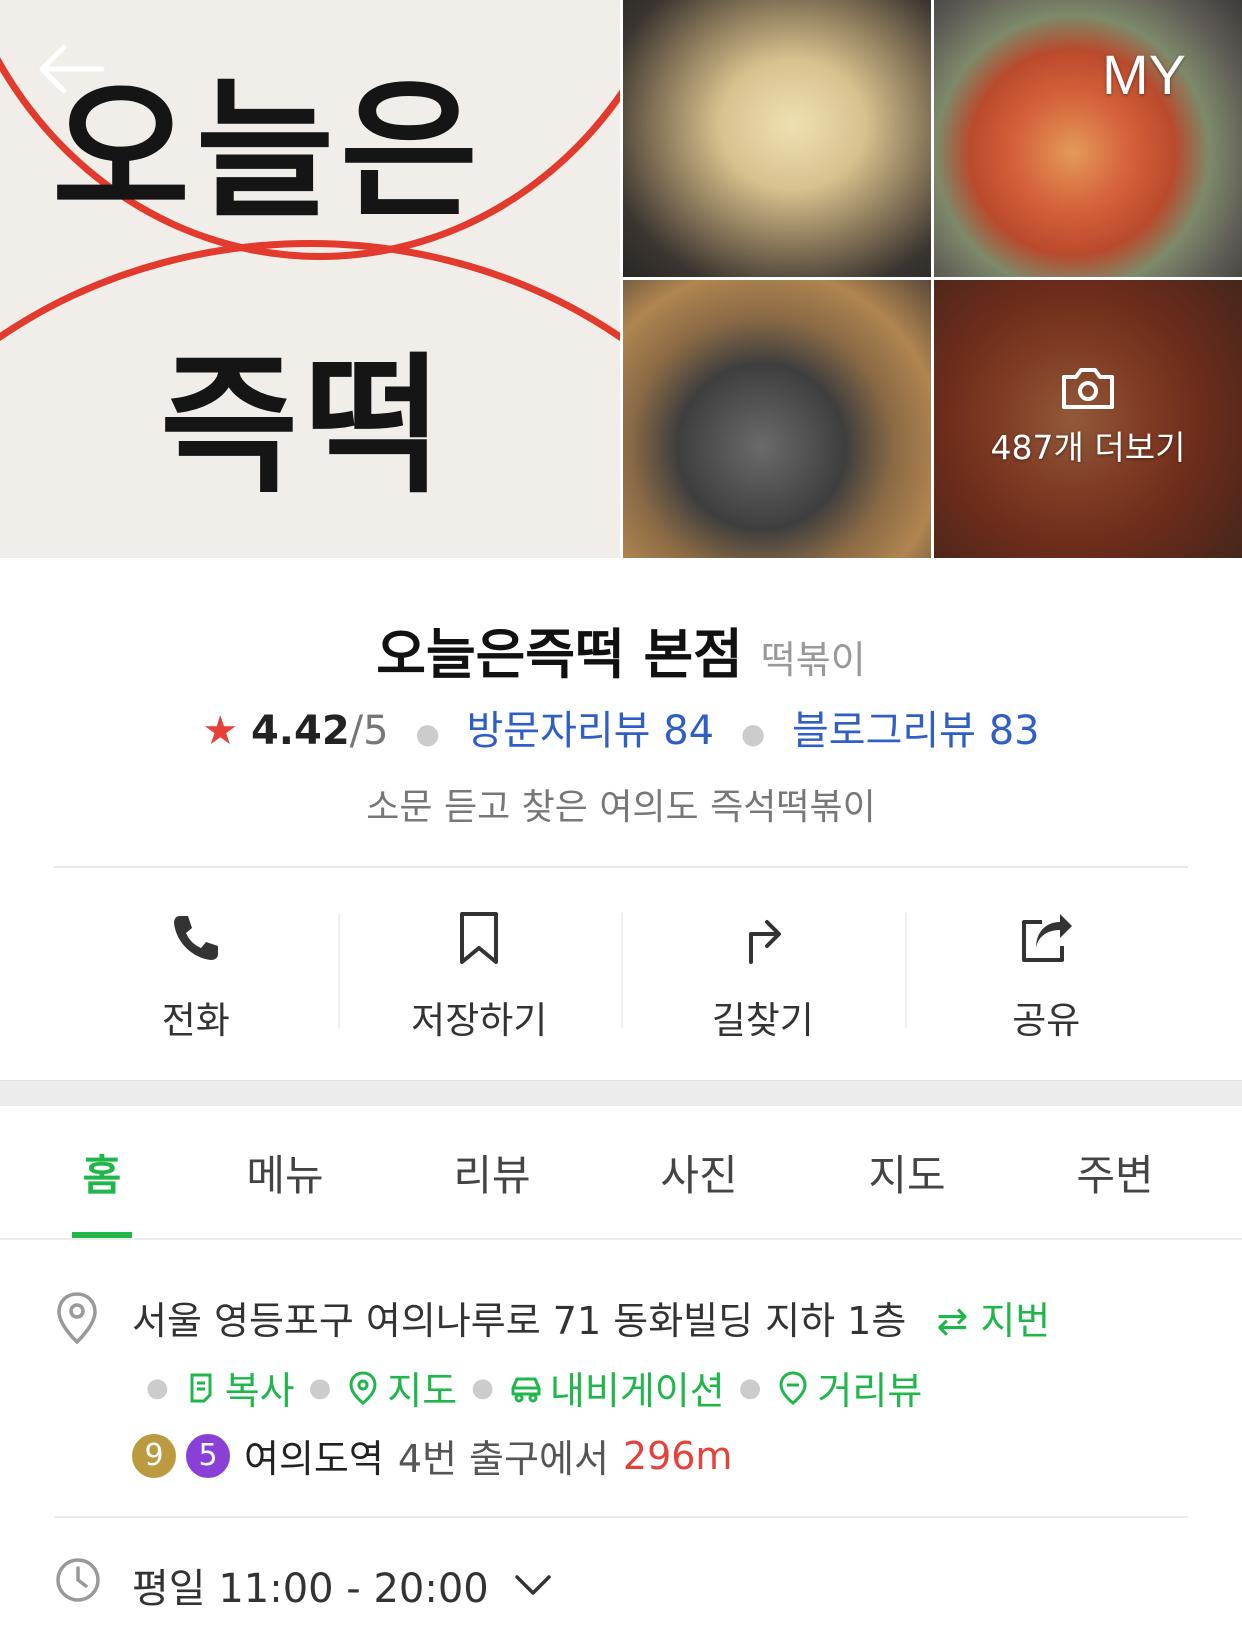 This screenshot has height=1633, width=1242. What do you see at coordinates (492, 1172) in the screenshot?
I see `tab-review: 리뷰` at bounding box center [492, 1172].